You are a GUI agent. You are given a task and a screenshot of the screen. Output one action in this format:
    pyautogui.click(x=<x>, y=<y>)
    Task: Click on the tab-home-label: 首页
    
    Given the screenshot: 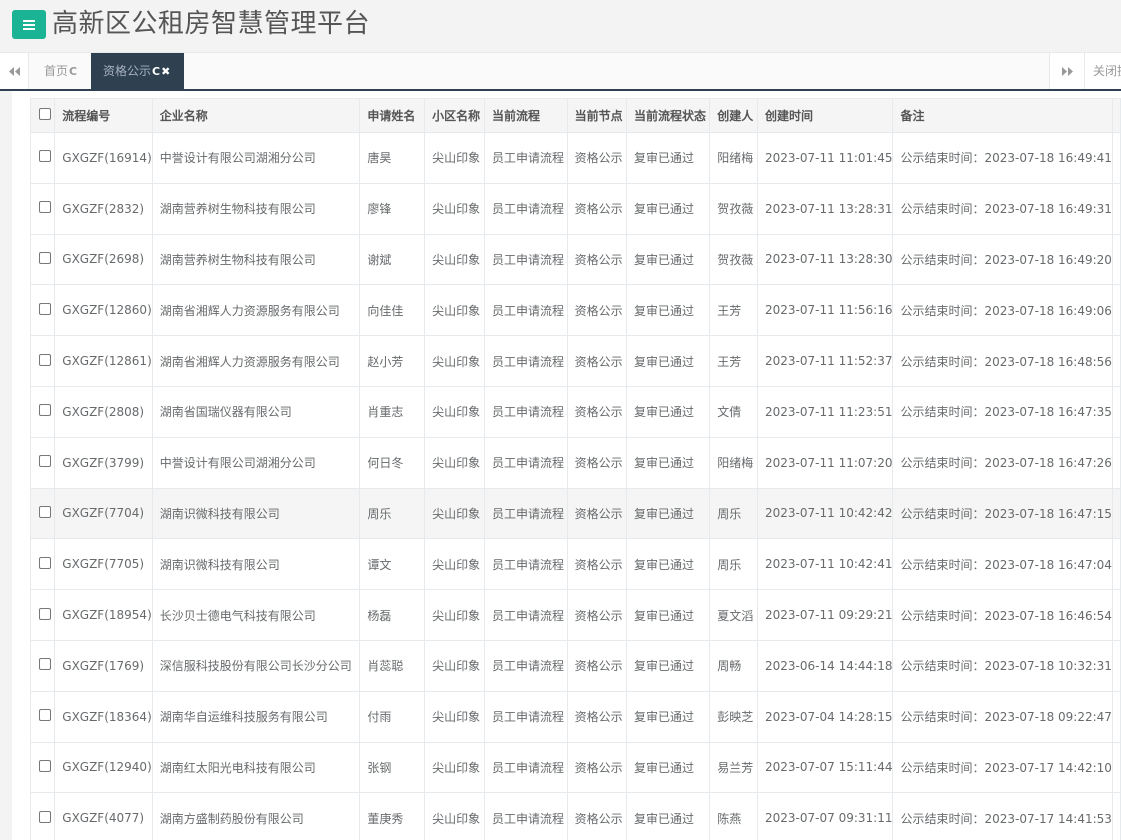 What is the action you would take?
    pyautogui.click(x=56, y=71)
    